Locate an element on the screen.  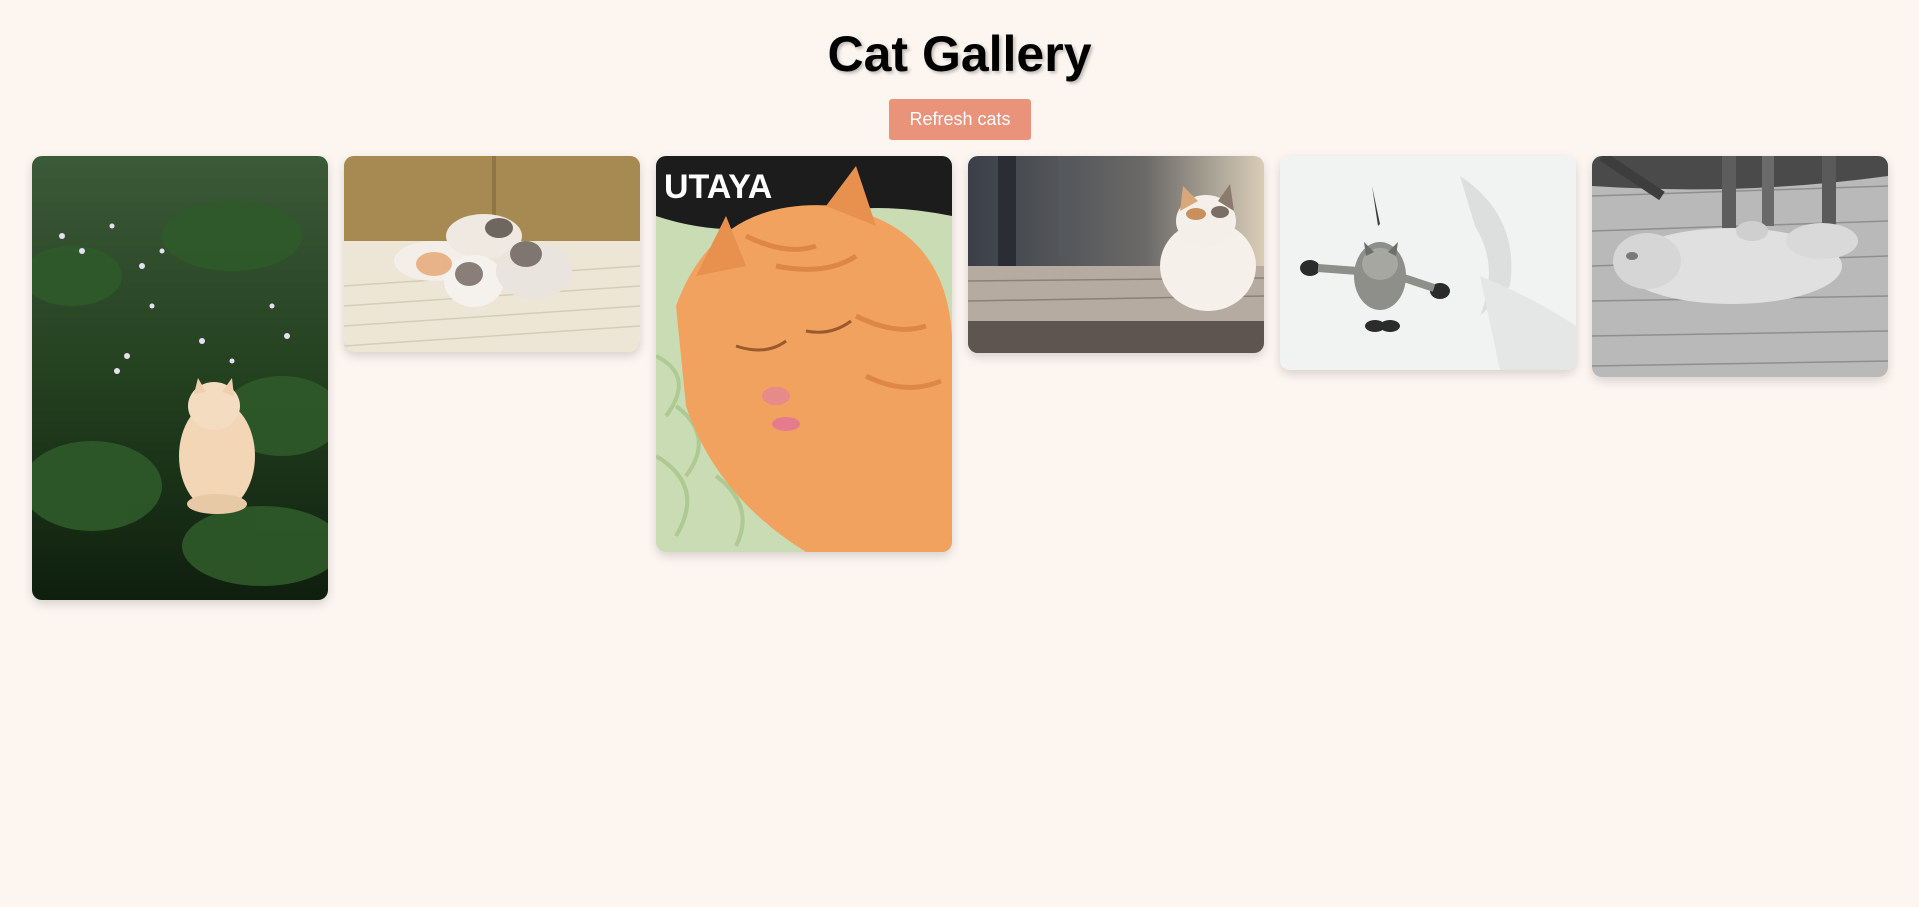
cat-in-garden-photo is located at coordinates (180, 378).